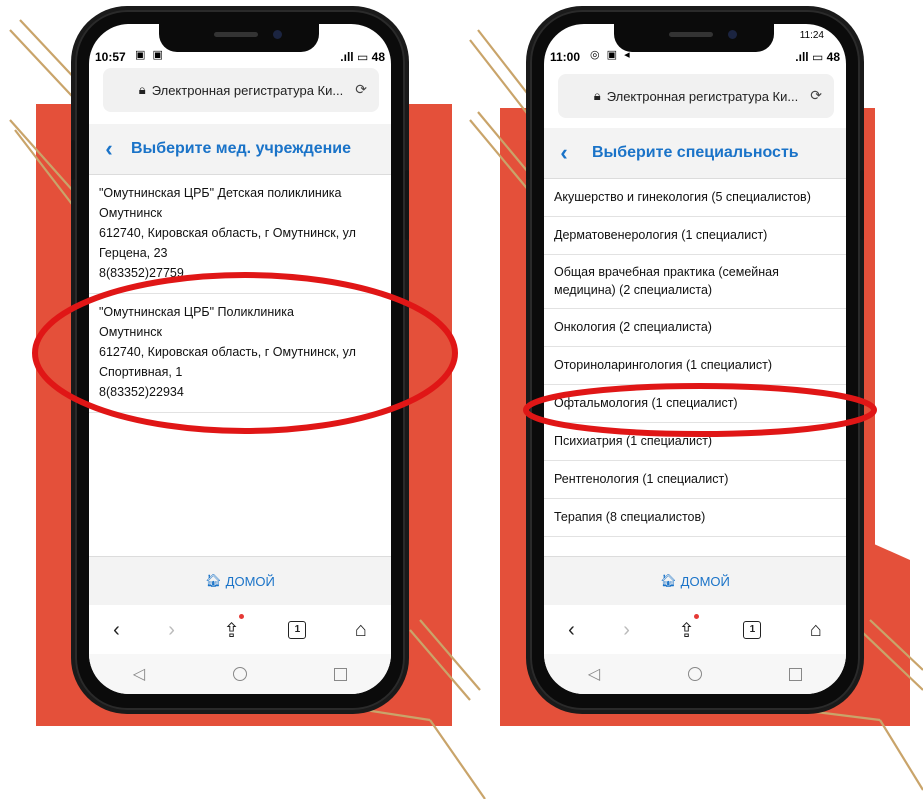 This screenshot has width=923, height=799. I want to click on page-header: ‹ Выберите мед. учреждение, so click(240, 149).